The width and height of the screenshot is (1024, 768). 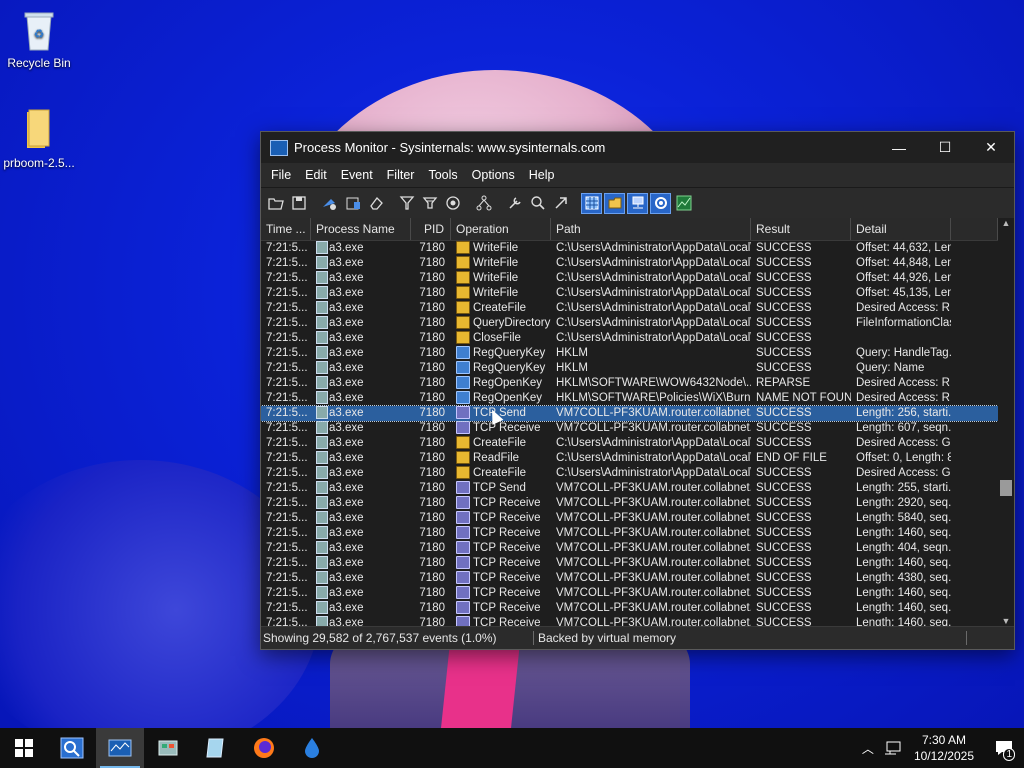 I want to click on operation-text: CreateFile, so click(x=500, y=308).